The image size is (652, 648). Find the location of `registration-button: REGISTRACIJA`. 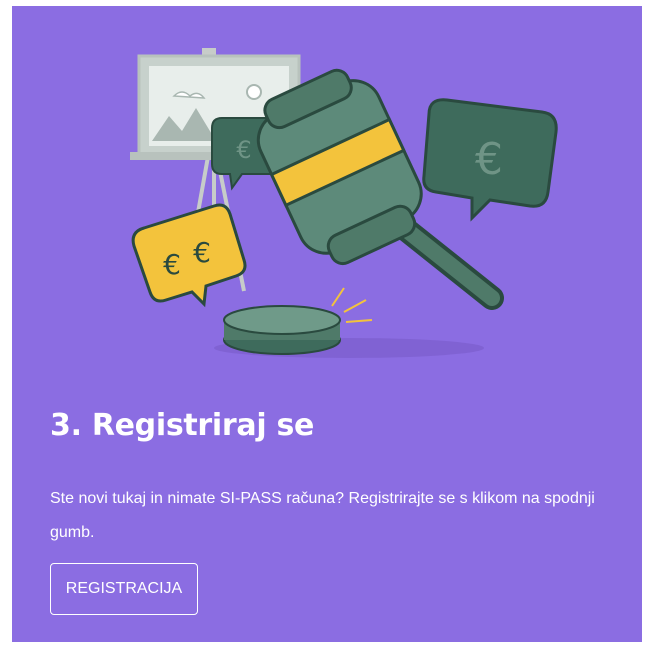

registration-button: REGISTRACIJA is located at coordinates (124, 589).